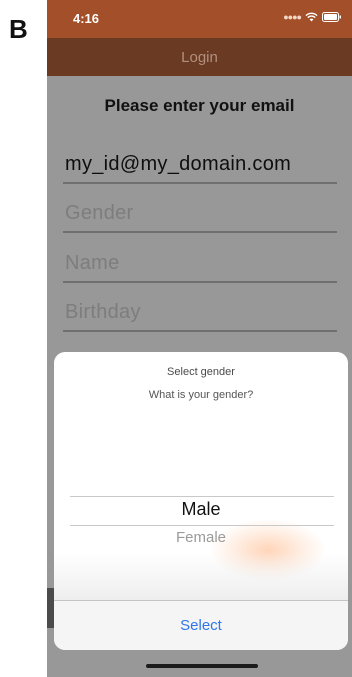 This screenshot has height=677, width=352. What do you see at coordinates (86, 18) in the screenshot?
I see `status-time: 4:16` at bounding box center [86, 18].